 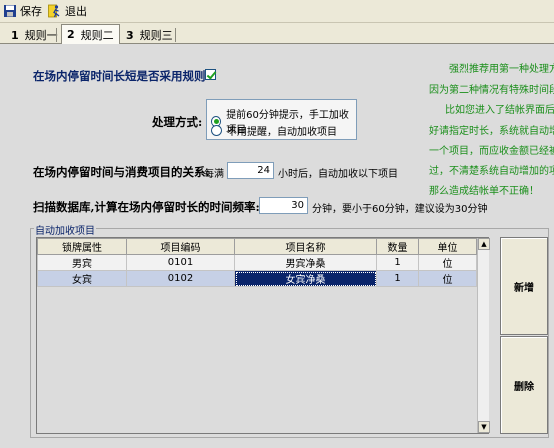 I want to click on table-row: 女宾 0102 女宾净桑 1 位, so click(x=257, y=278).